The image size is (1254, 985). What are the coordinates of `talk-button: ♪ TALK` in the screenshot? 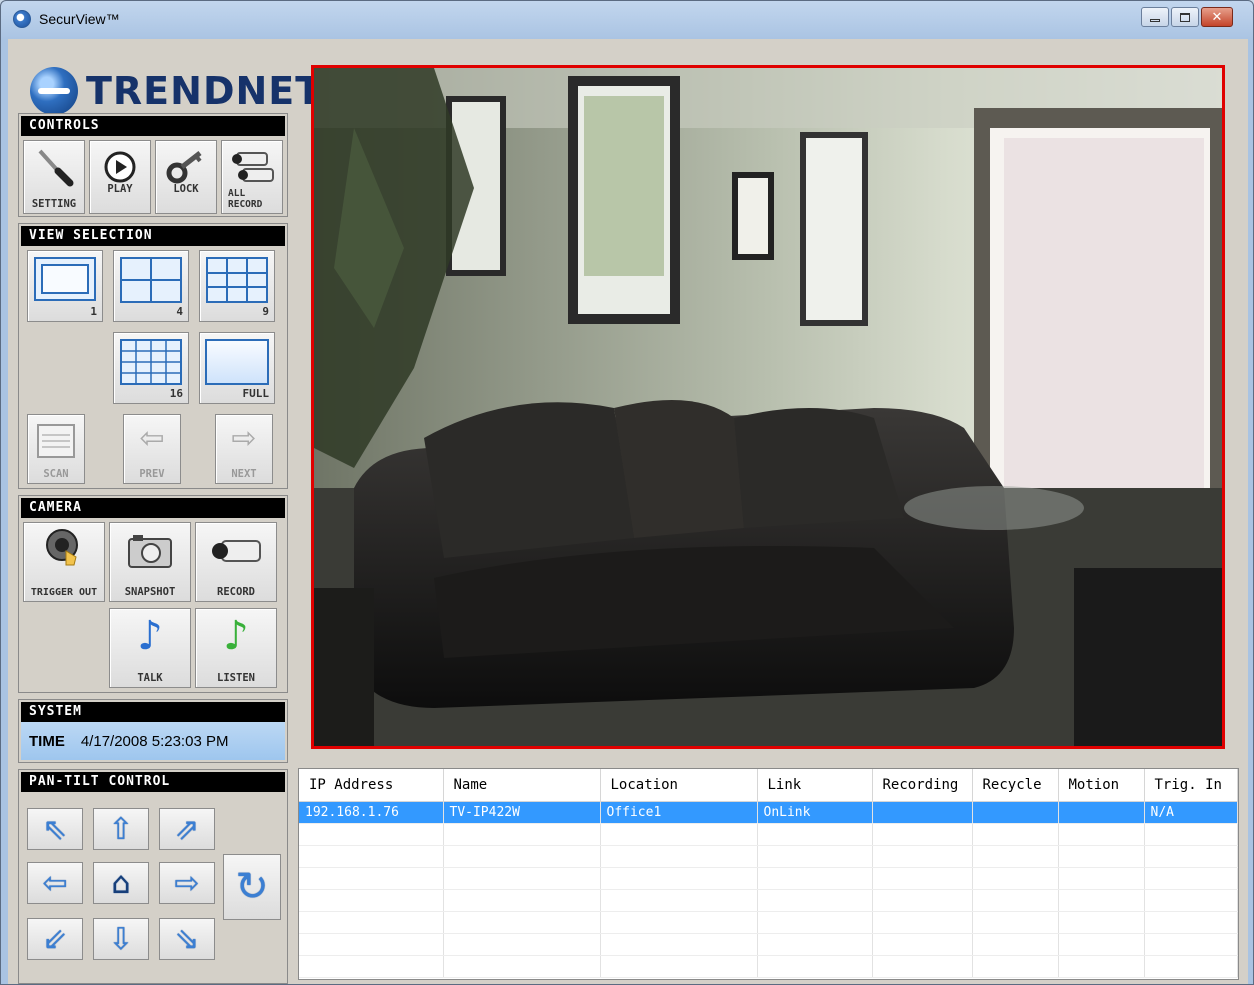 It's located at (150, 648).